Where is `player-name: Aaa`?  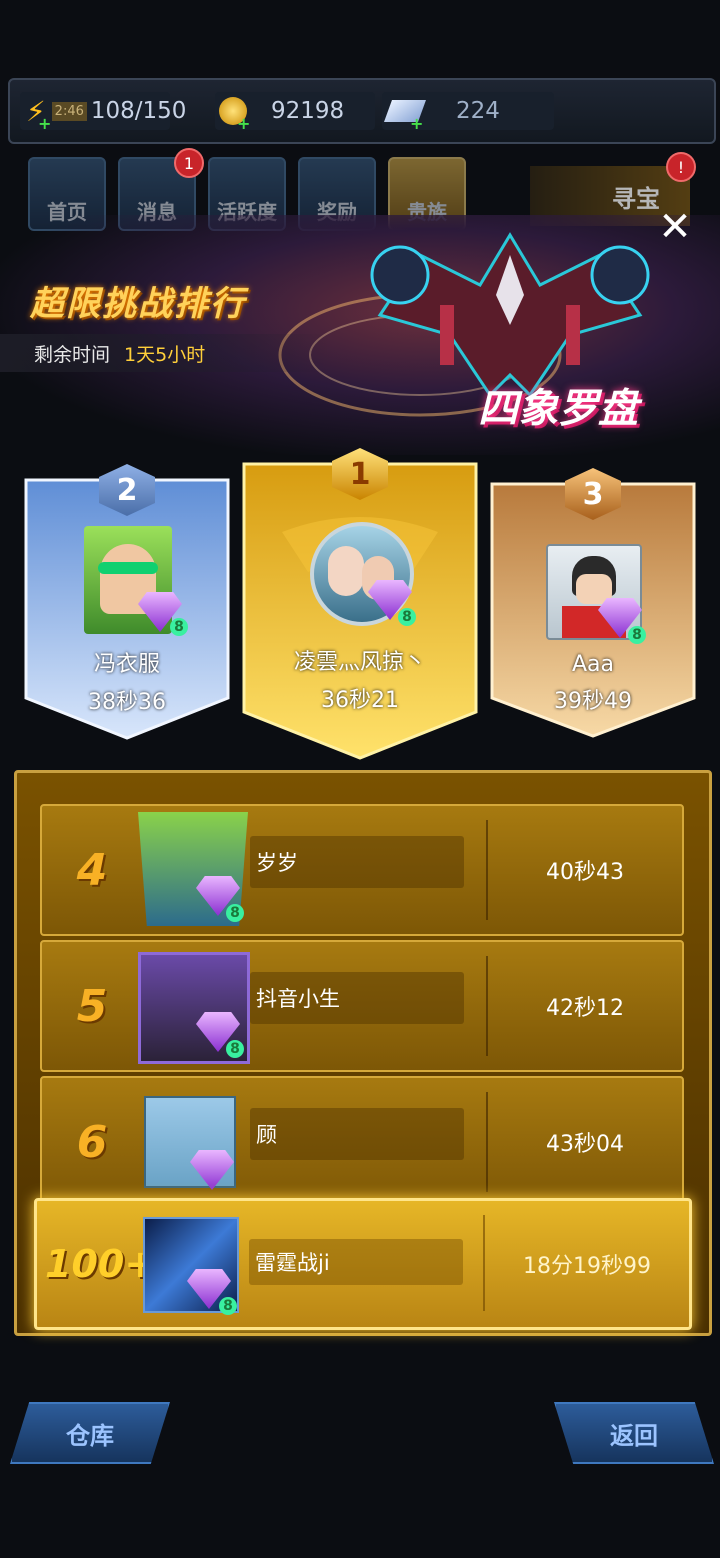 player-name: Aaa is located at coordinates (592, 664).